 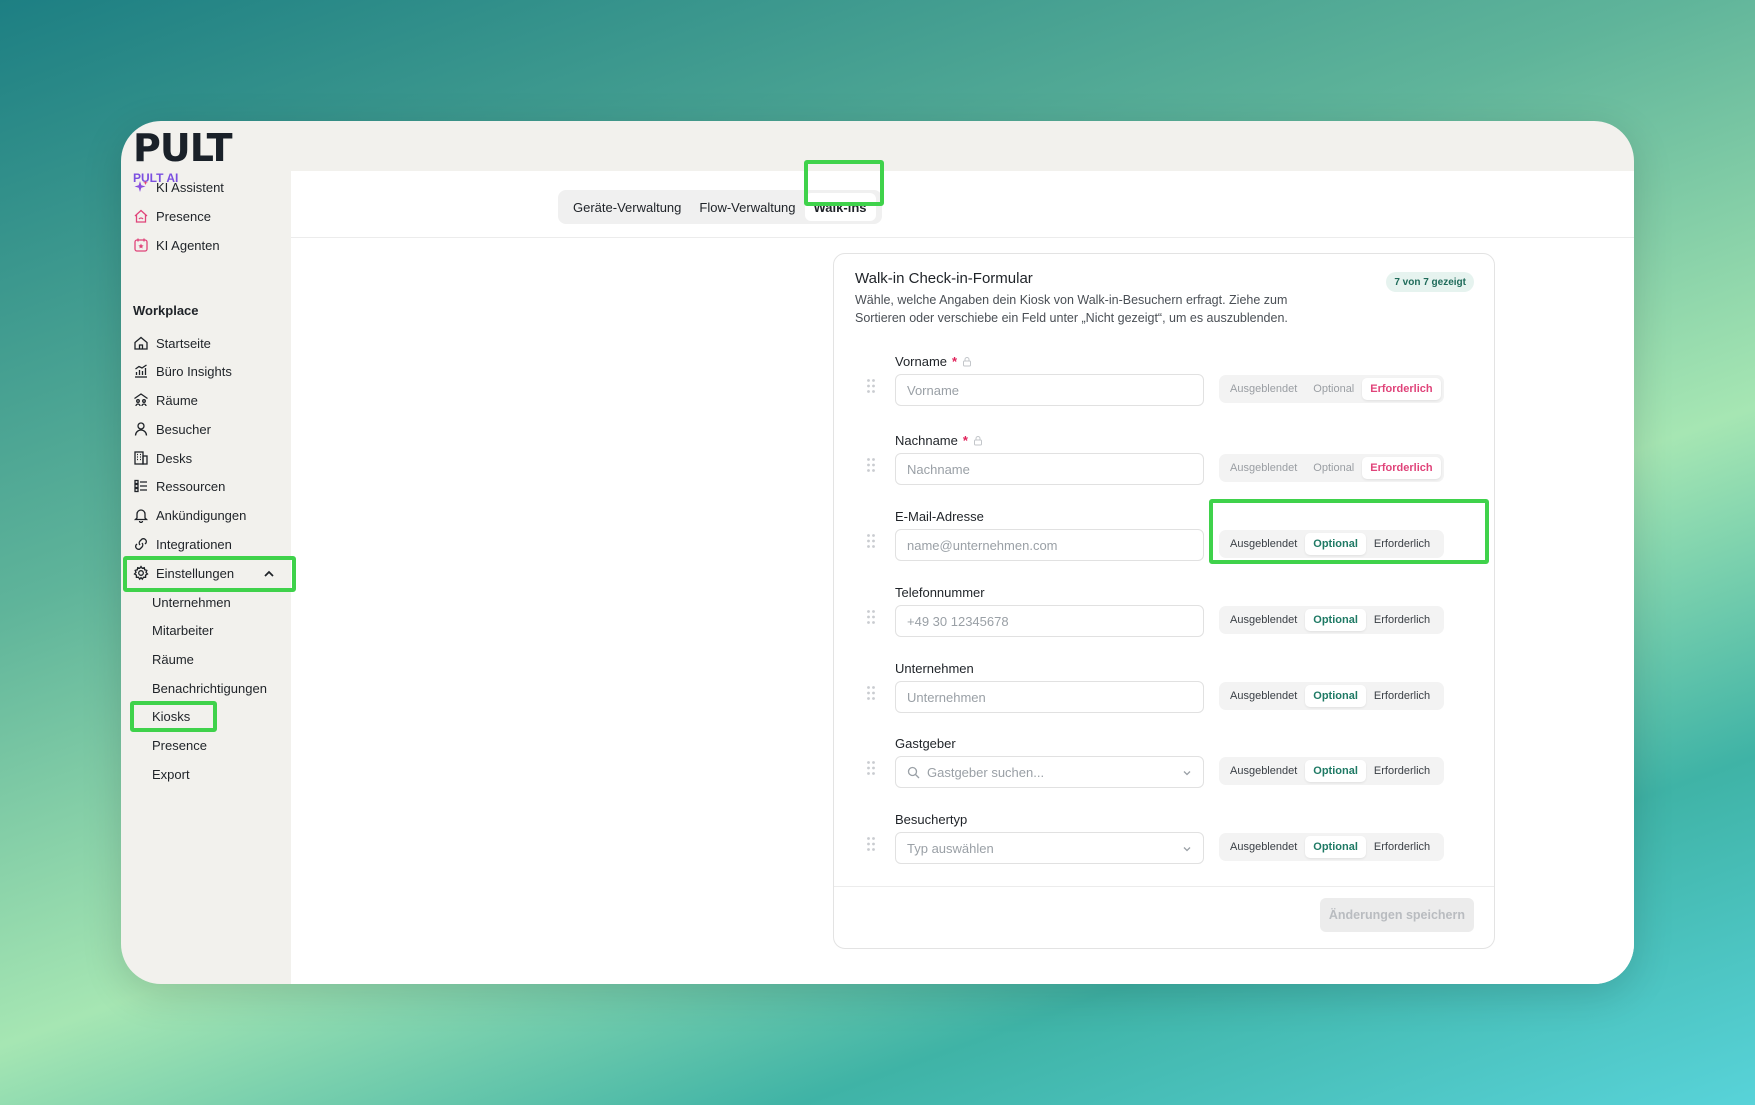 What do you see at coordinates (962, 237) in the screenshot?
I see `tabs-divider` at bounding box center [962, 237].